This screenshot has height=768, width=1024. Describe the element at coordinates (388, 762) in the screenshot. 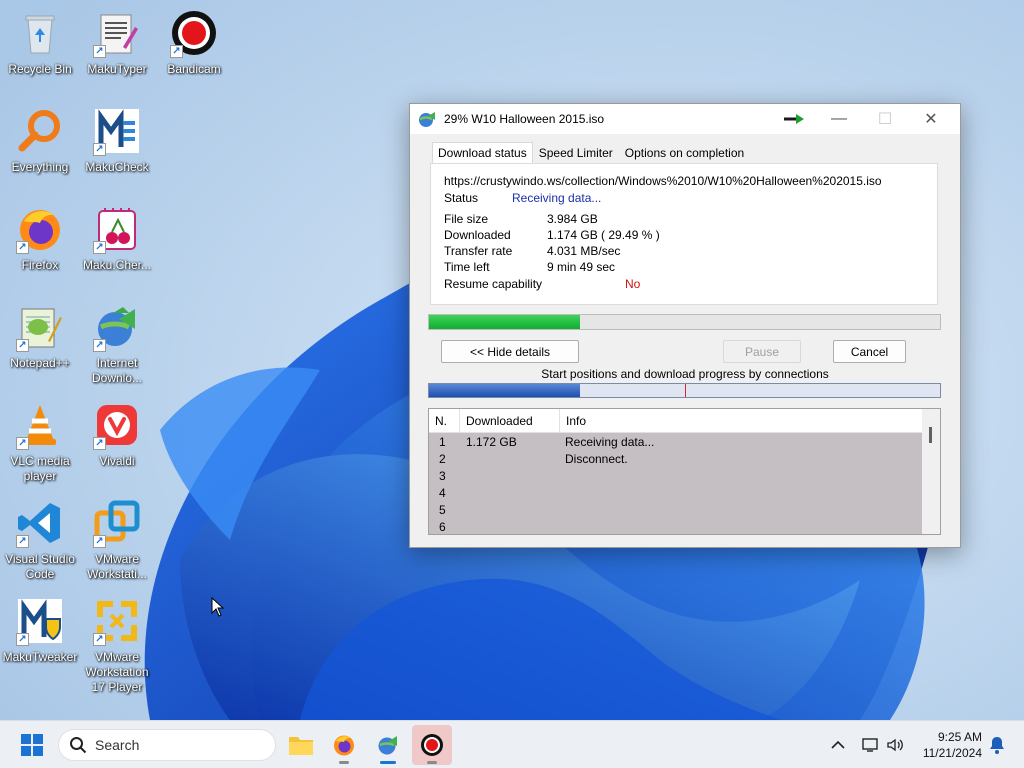

I see `active-indicator` at that location.